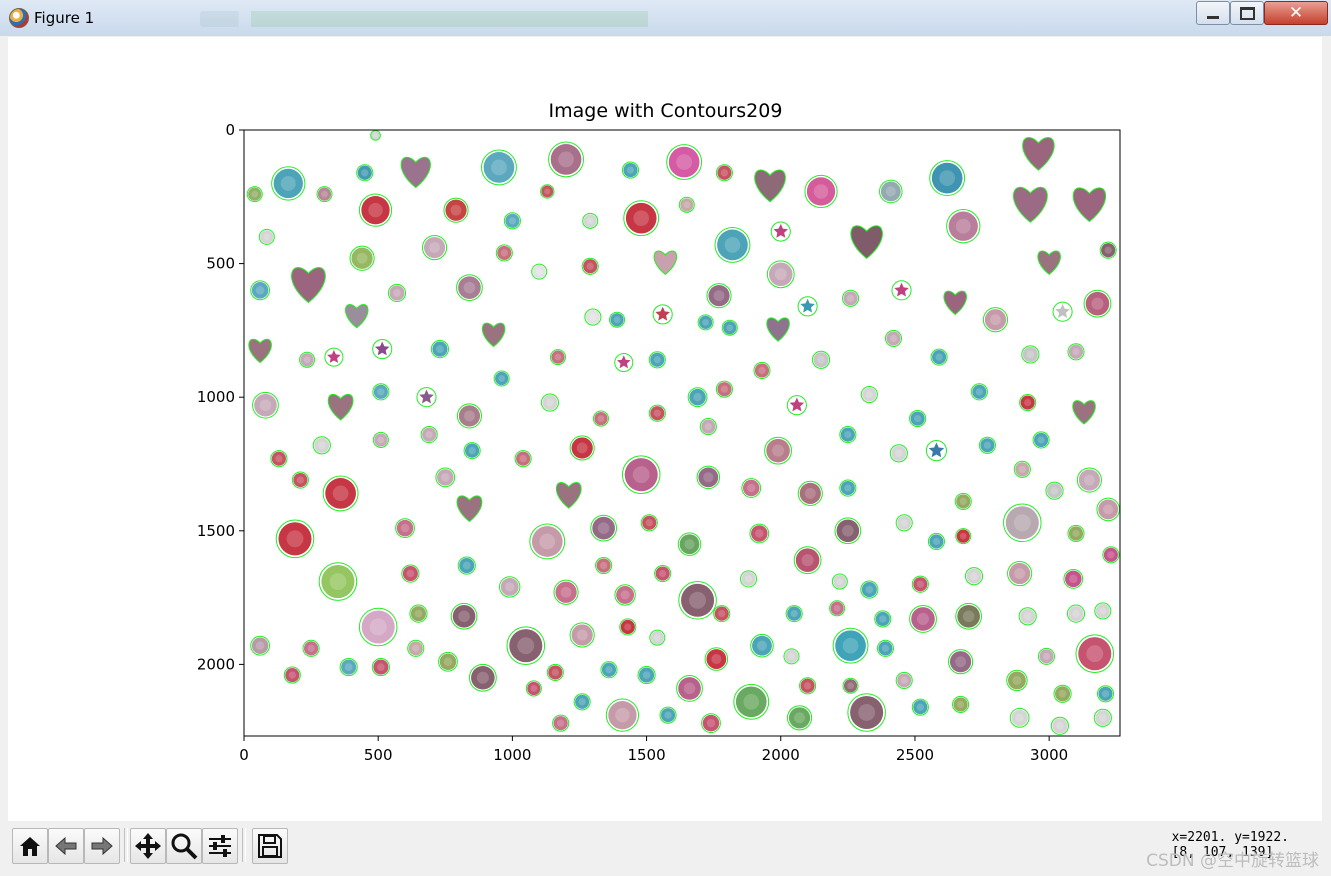  I want to click on save-icon, so click(270, 846).